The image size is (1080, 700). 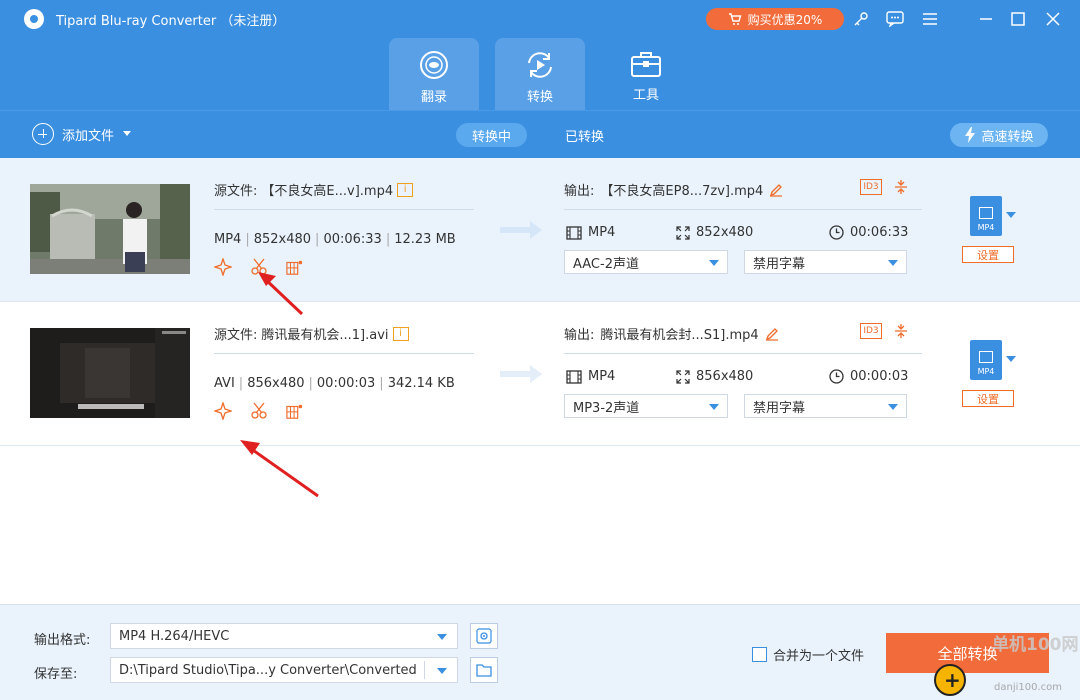 What do you see at coordinates (986, 19) in the screenshot?
I see `minimize-icon` at bounding box center [986, 19].